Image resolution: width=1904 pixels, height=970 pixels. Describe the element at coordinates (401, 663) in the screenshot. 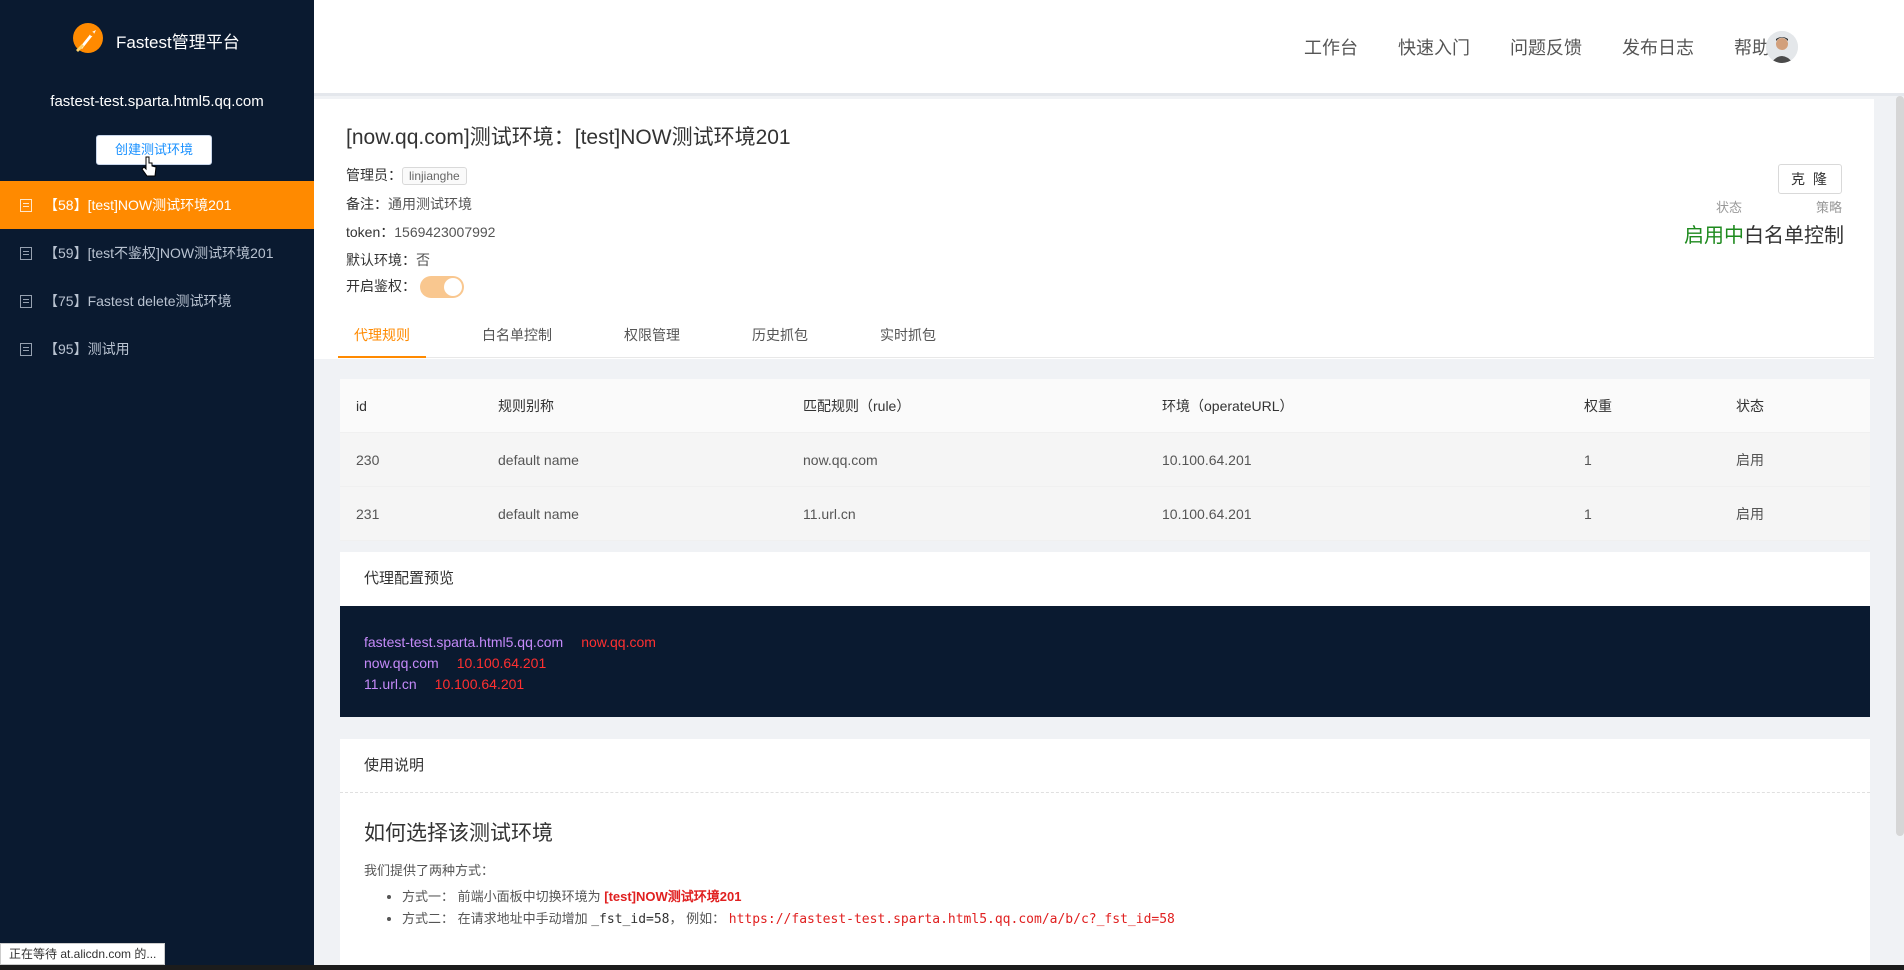

I see `code-host: now.qq.com` at that location.